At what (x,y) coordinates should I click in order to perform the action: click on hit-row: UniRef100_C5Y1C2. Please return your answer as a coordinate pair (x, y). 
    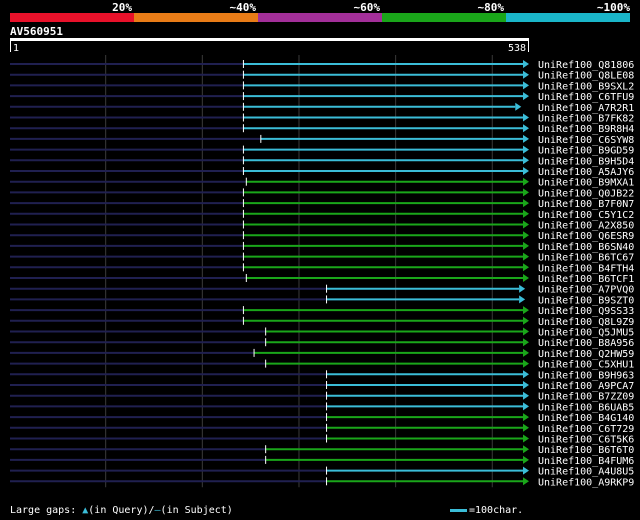
    Looking at the image, I should click on (322, 215).